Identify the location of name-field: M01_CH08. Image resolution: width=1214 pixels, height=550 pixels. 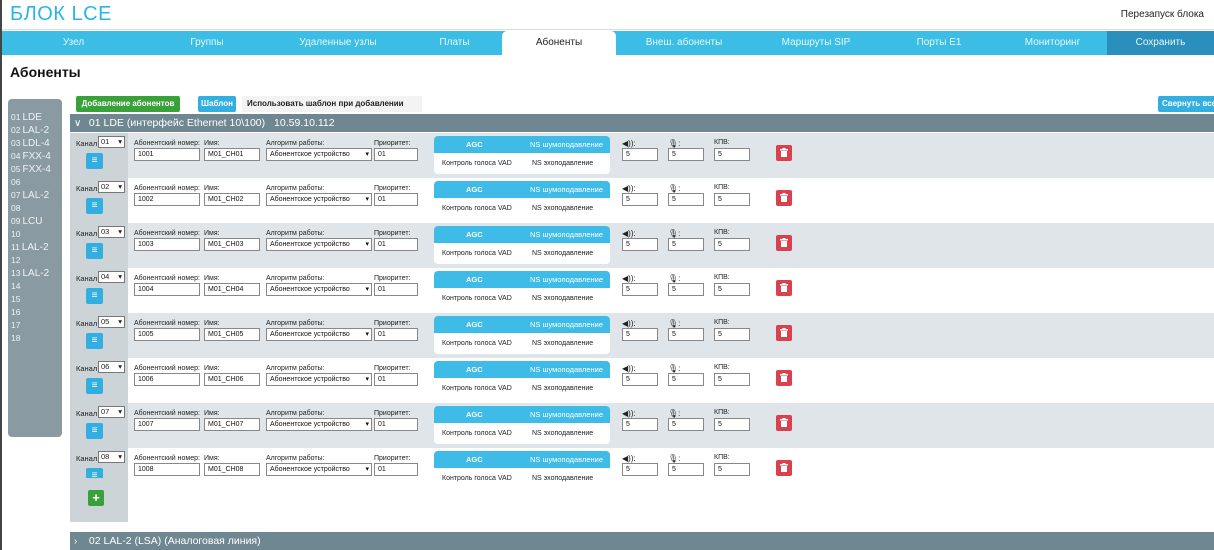
(232, 469).